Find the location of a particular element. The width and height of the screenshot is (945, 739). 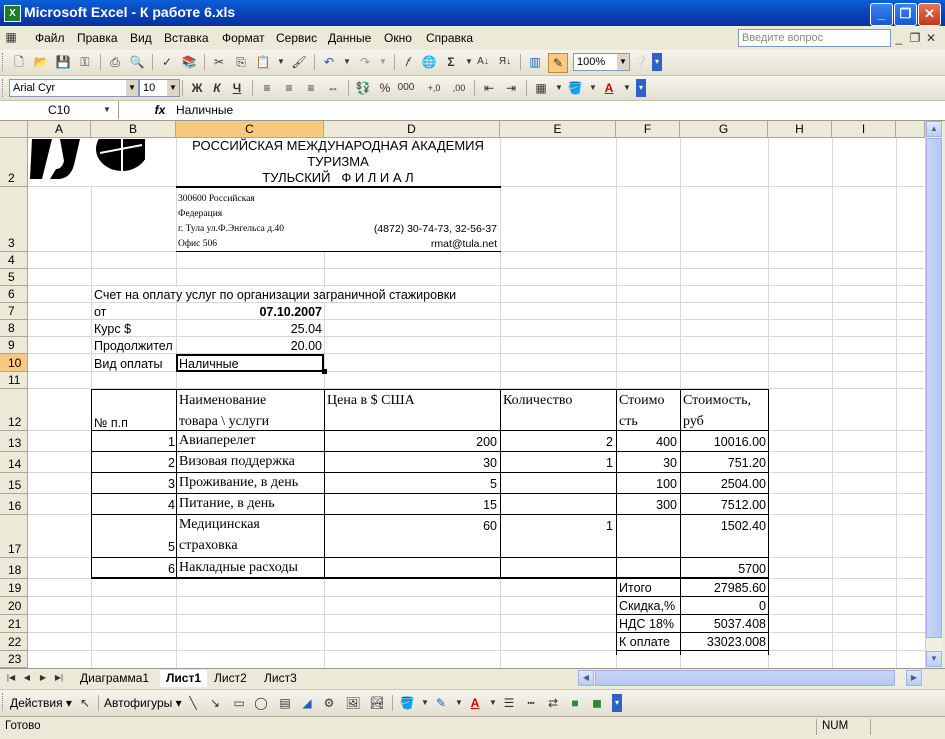

help-search-input: Введите вопрос is located at coordinates (814, 38).